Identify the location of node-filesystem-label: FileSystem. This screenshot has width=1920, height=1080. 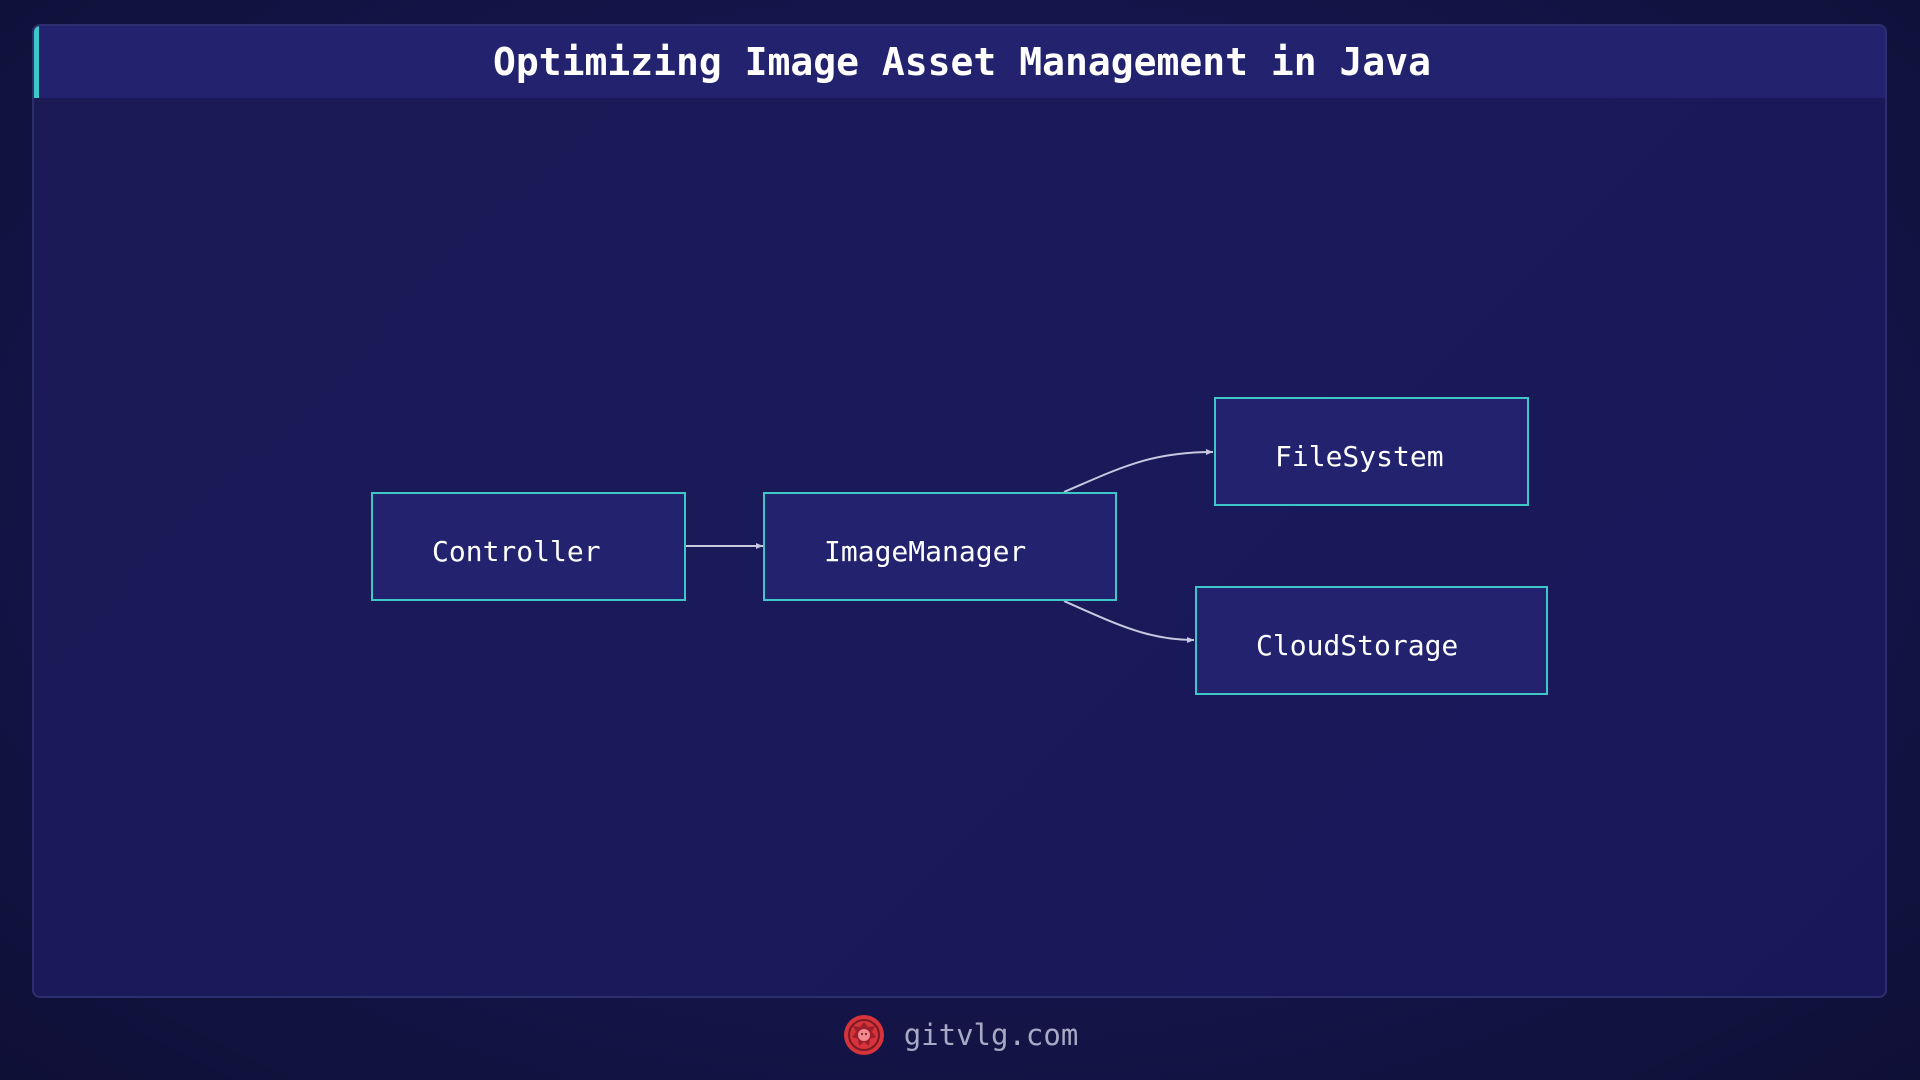
(1359, 456).